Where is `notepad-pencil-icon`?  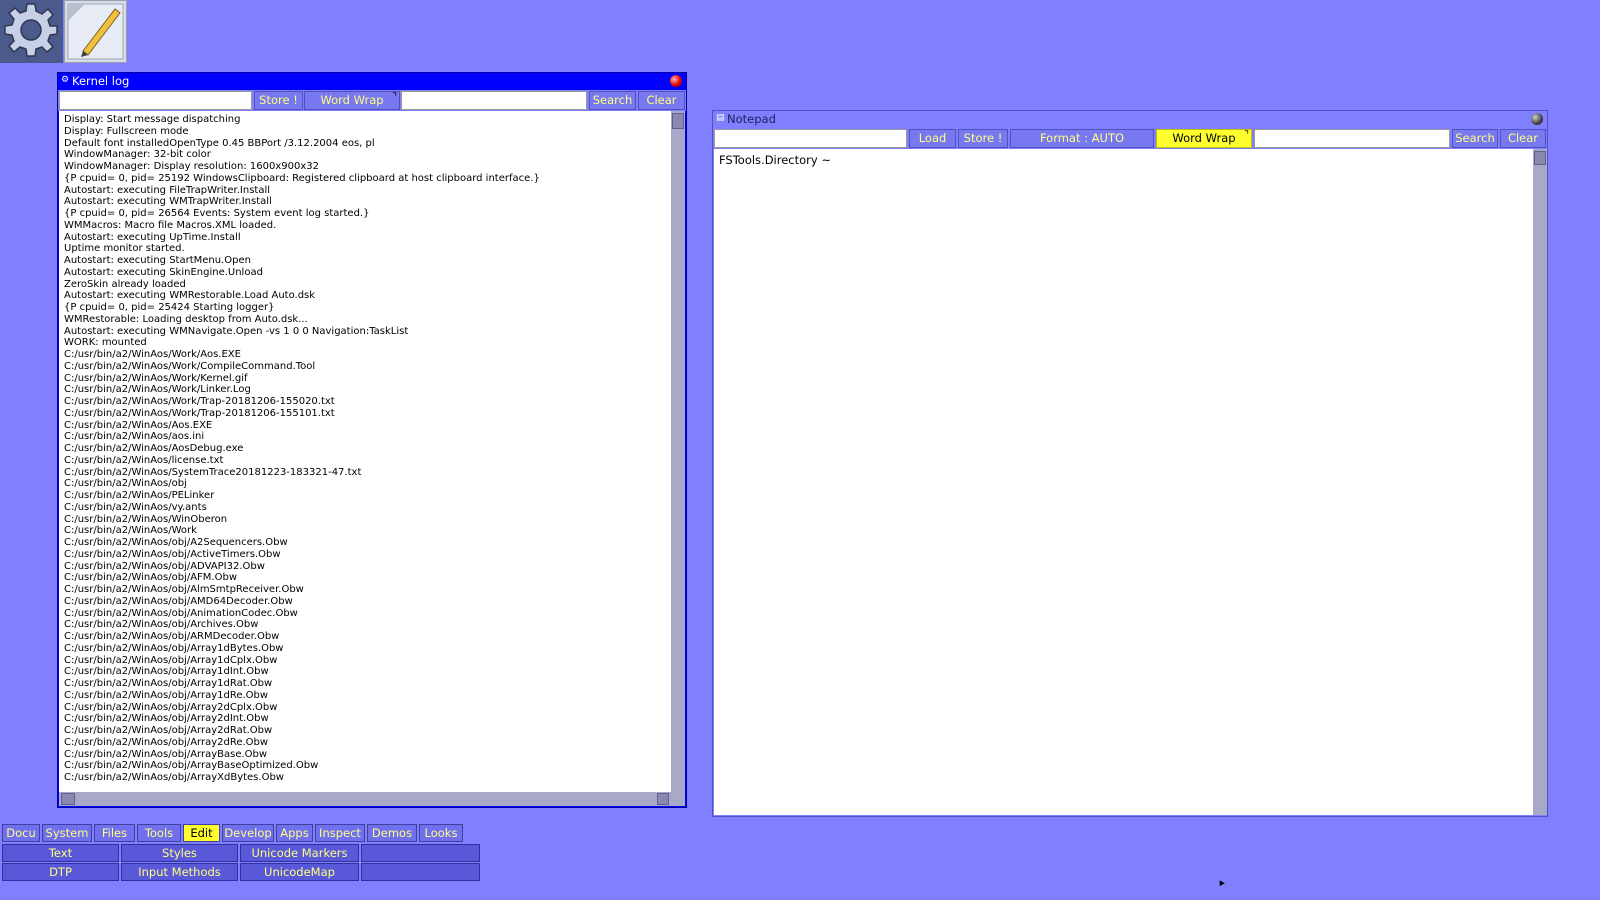 notepad-pencil-icon is located at coordinates (95, 31).